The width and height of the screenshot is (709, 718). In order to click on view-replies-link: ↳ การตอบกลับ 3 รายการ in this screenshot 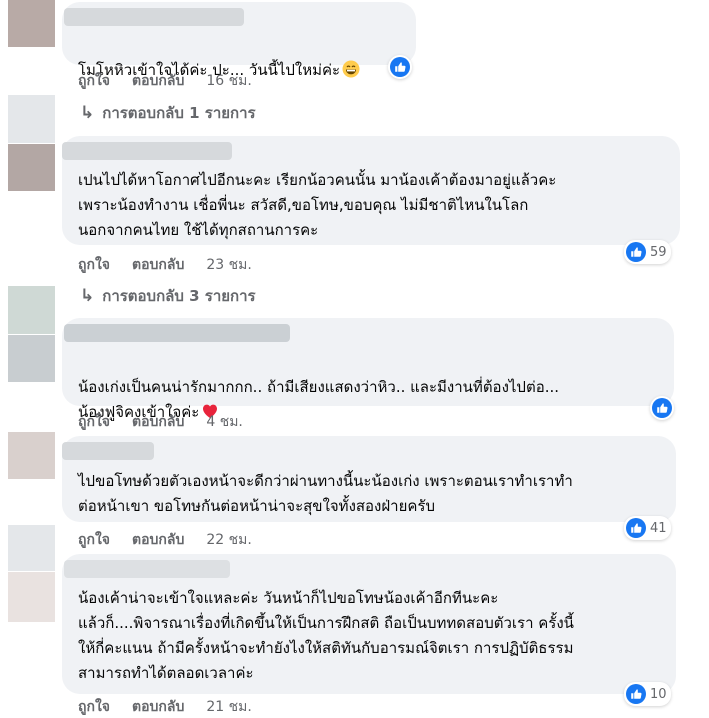, I will do `click(168, 296)`.